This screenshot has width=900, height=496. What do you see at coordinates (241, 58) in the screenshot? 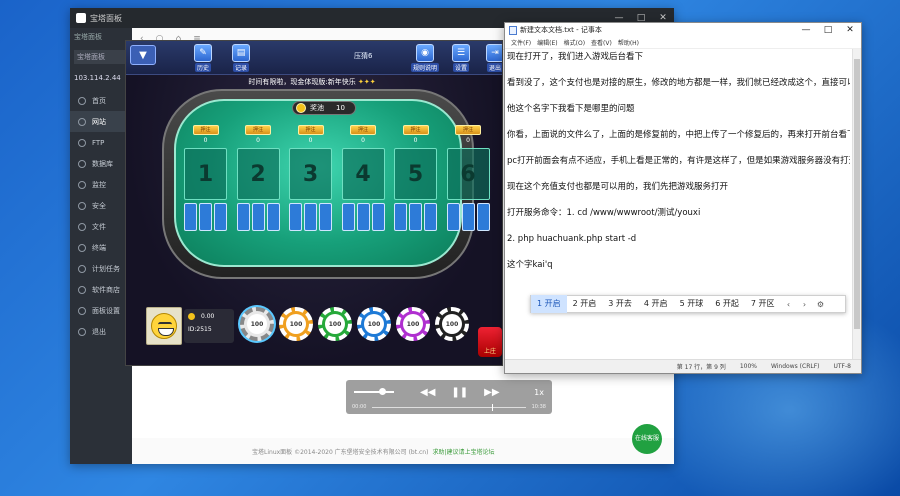
I see `top-menu-button-1: ▤ 记录` at bounding box center [241, 58].